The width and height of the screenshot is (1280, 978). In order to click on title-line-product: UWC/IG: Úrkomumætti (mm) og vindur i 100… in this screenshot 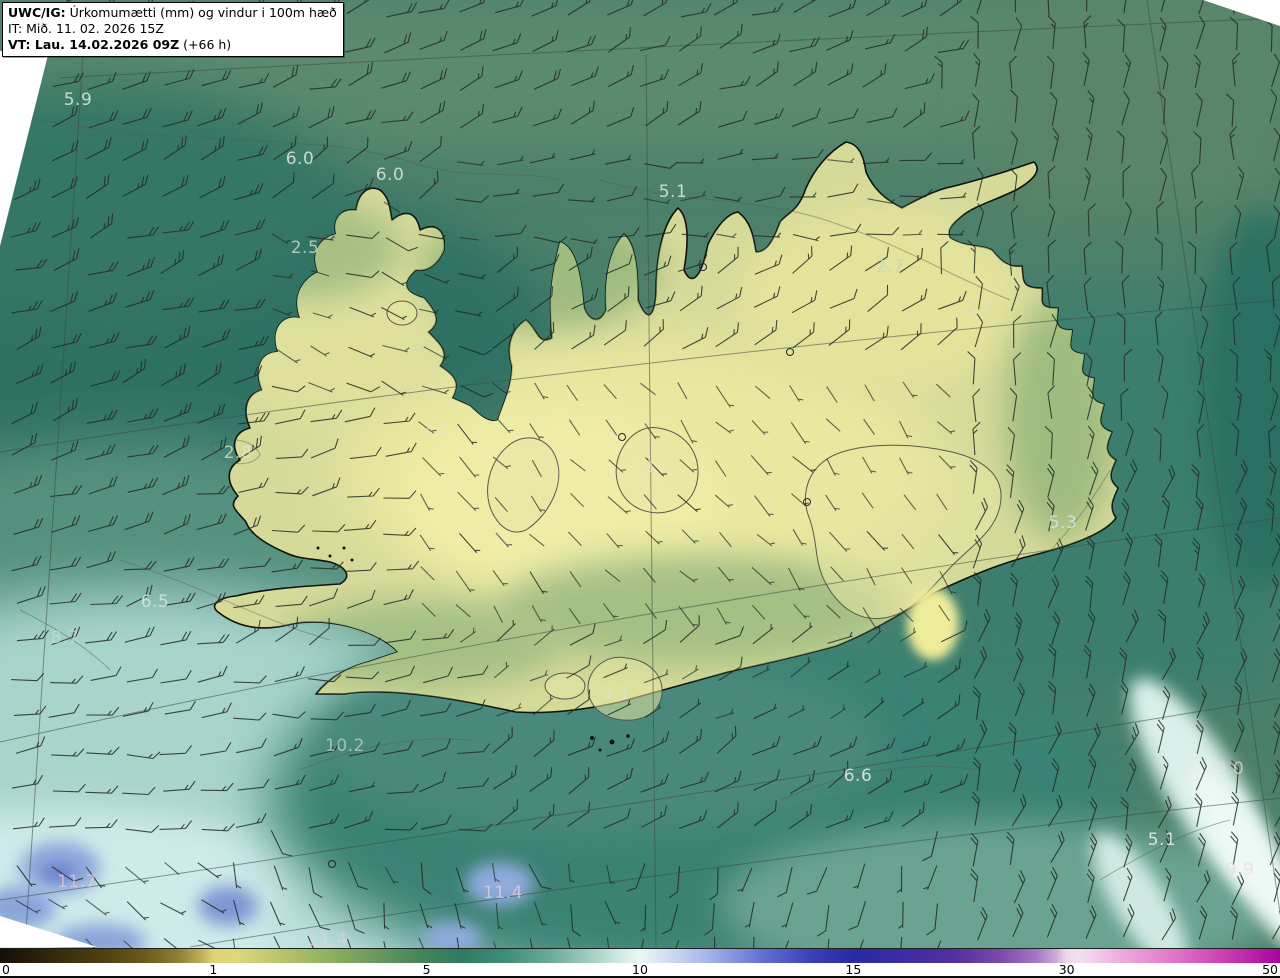, I will do `click(172, 13)`.